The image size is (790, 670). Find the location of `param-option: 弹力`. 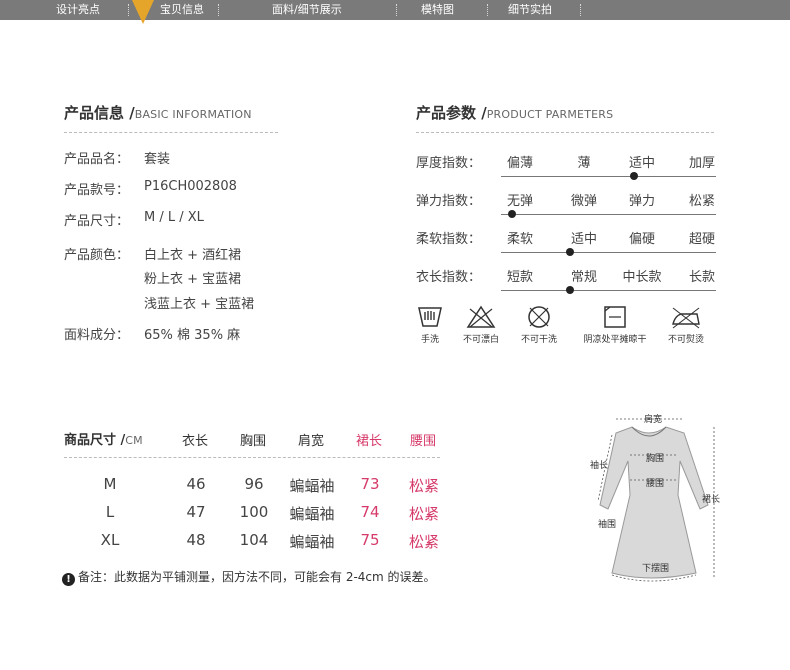

param-option: 弹力 is located at coordinates (641, 201).